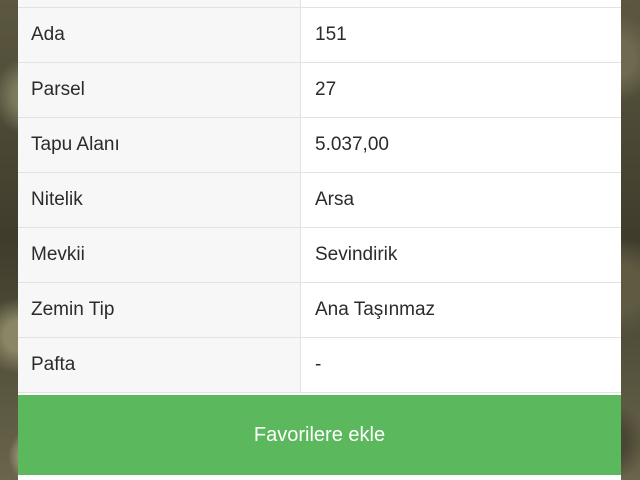 This screenshot has height=480, width=640. Describe the element at coordinates (159, 255) in the screenshot. I see `row-label: Mevkii` at that location.